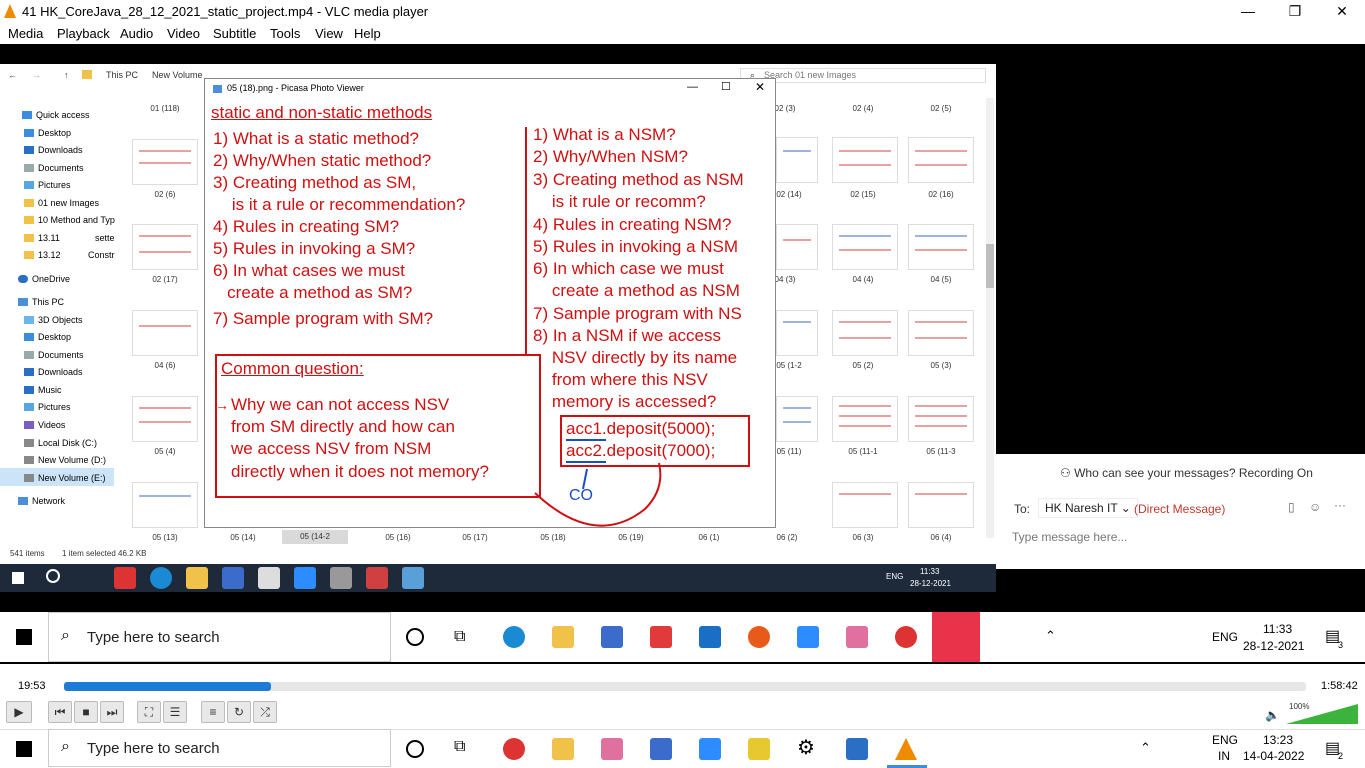 Image resolution: width=1365 pixels, height=768 pixels. I want to click on nav-onedrive: OneDrive, so click(44, 279).